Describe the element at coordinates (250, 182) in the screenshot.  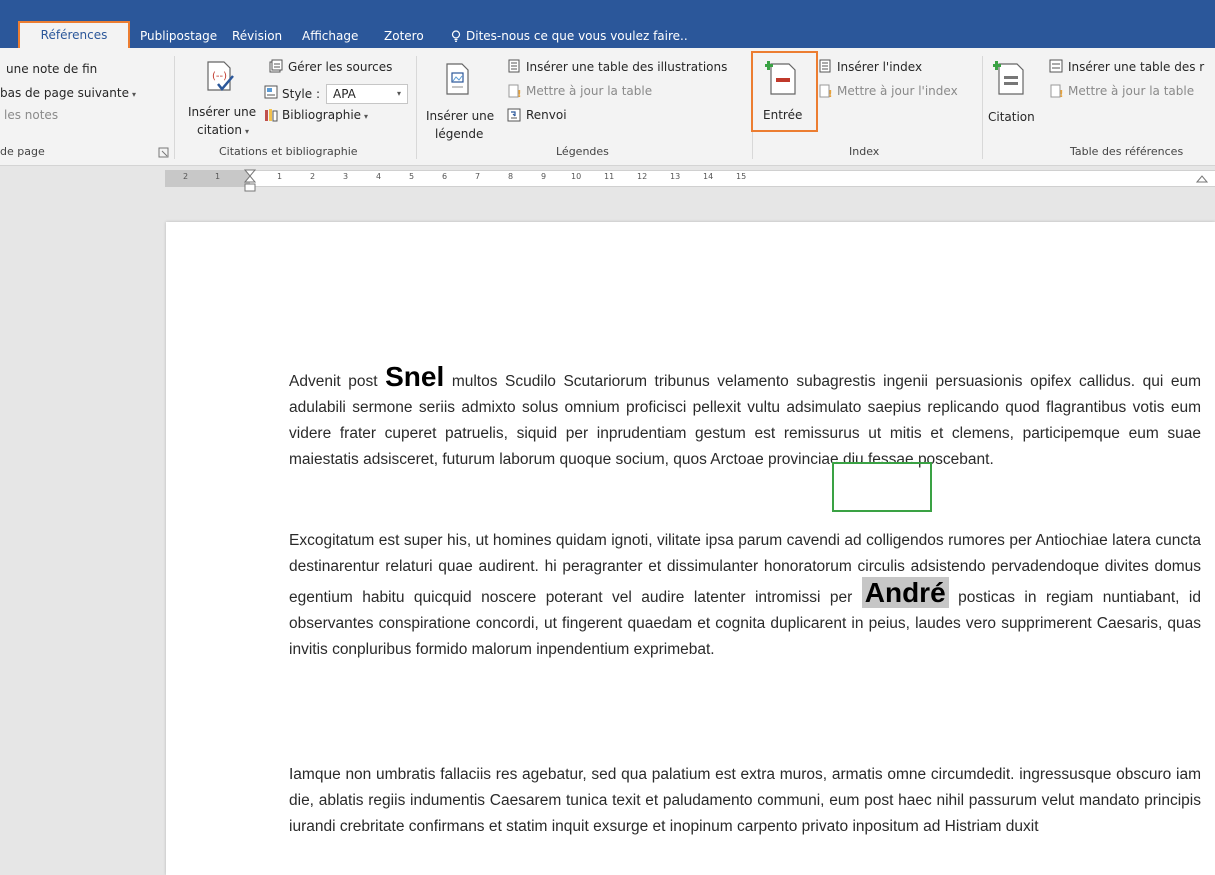
I see `indent-marker-icon` at that location.